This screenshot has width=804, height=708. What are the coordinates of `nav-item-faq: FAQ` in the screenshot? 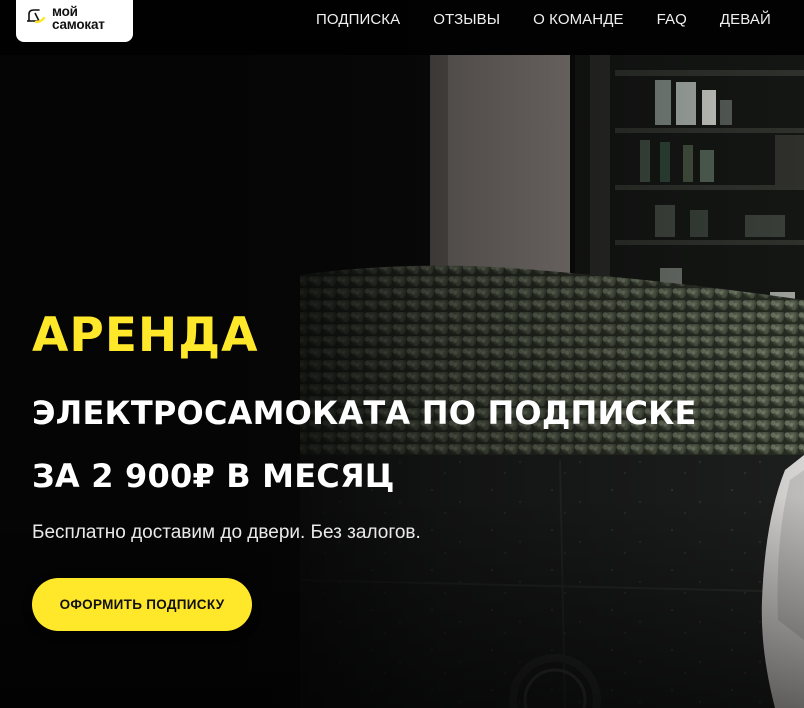 It's located at (672, 19).